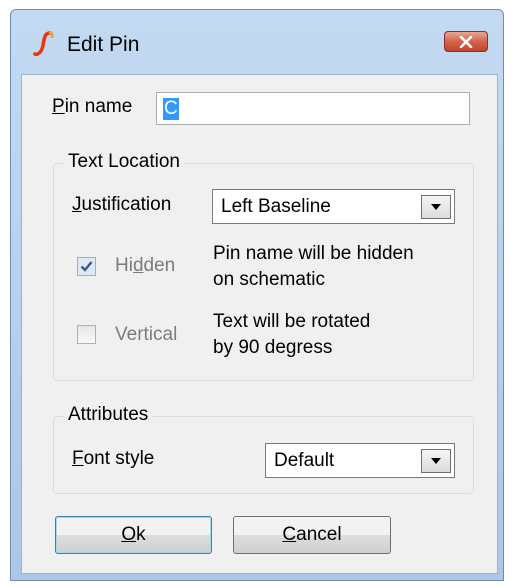 The height and width of the screenshot is (588, 515). Describe the element at coordinates (313, 108) in the screenshot. I see `pin-name-input: C` at that location.